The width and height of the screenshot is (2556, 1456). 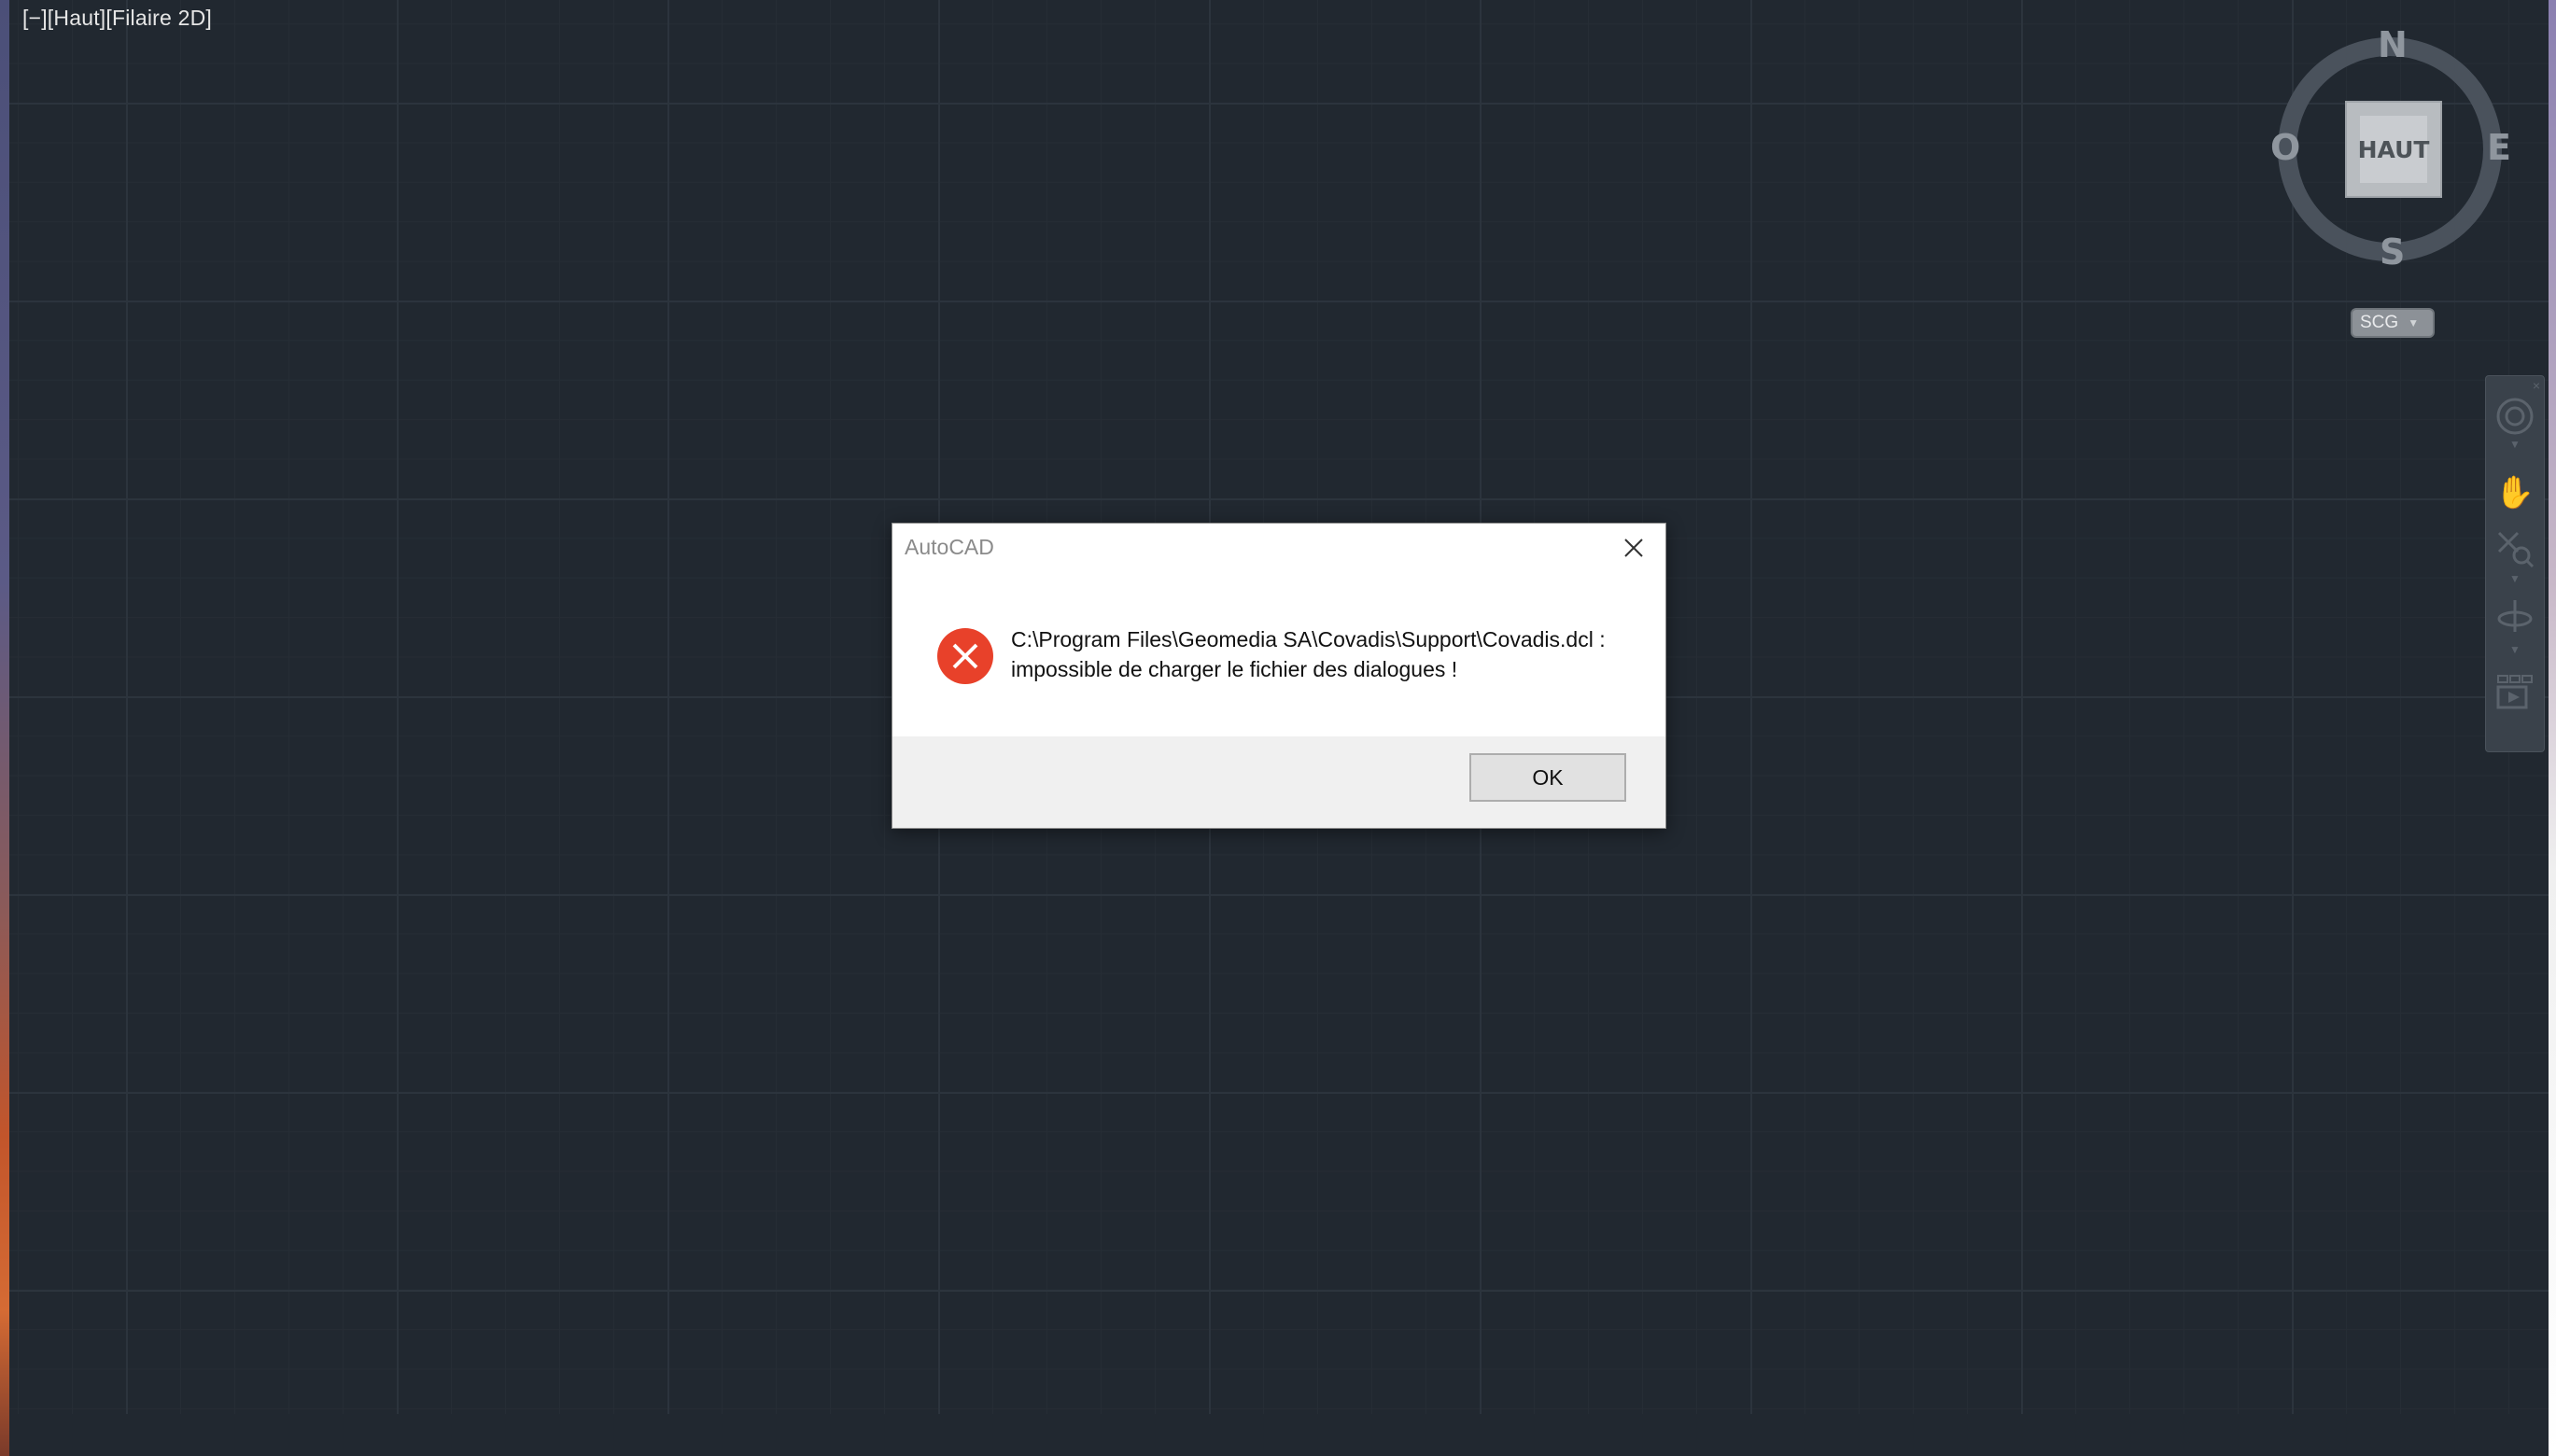 What do you see at coordinates (2393, 44) in the screenshot?
I see `compass-north: N` at bounding box center [2393, 44].